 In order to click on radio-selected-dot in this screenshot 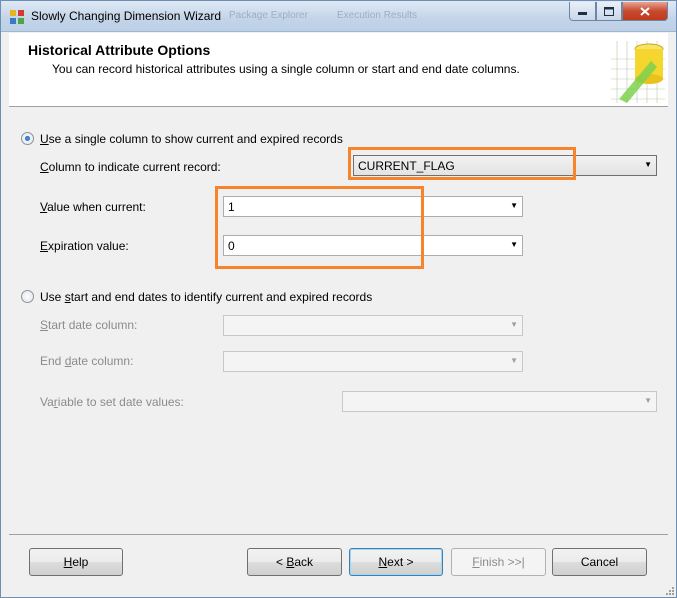, I will do `click(27, 138)`.